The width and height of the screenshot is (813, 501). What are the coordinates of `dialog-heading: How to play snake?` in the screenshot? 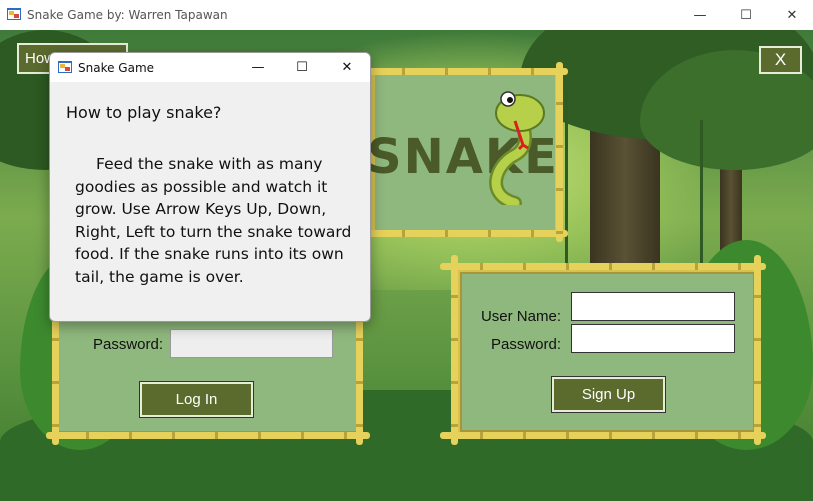 It's located at (144, 112).